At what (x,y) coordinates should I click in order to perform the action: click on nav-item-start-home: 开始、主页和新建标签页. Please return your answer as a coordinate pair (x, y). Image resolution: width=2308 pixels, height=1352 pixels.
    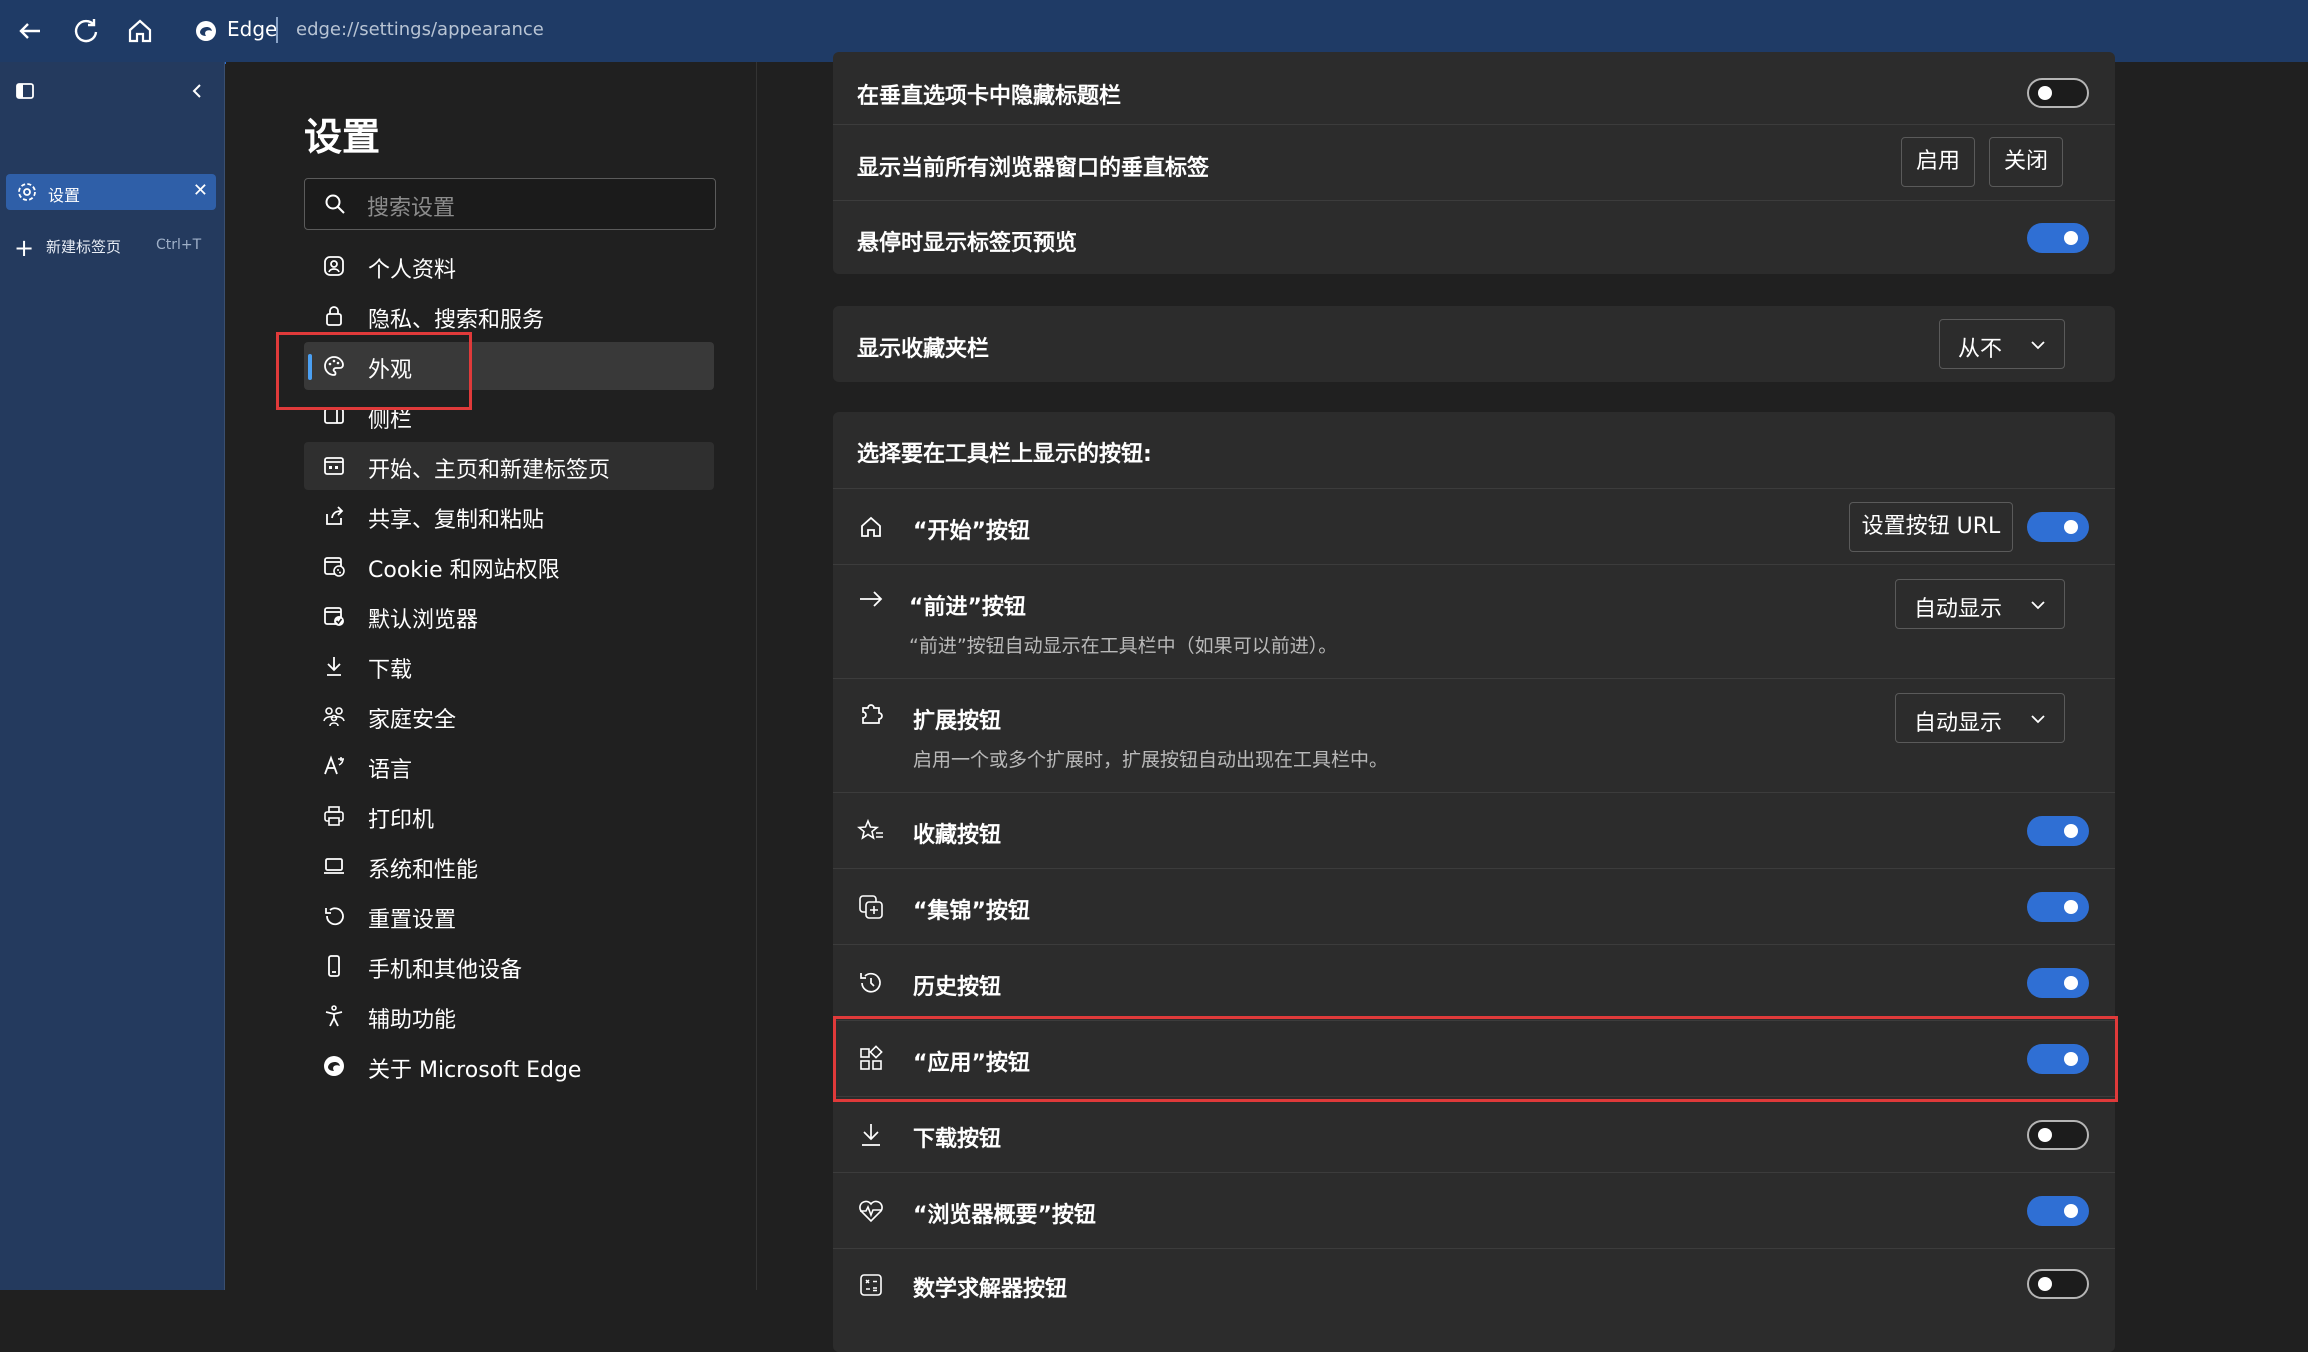
    Looking at the image, I should click on (509, 466).